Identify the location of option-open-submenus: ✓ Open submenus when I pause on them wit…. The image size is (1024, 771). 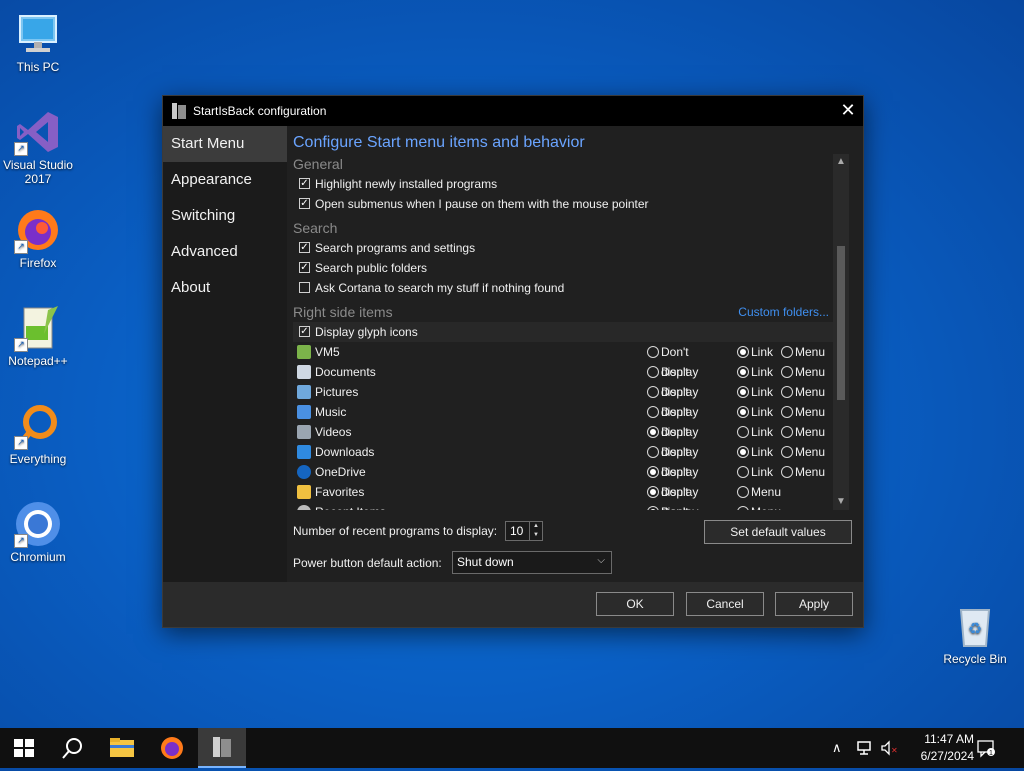
(563, 204).